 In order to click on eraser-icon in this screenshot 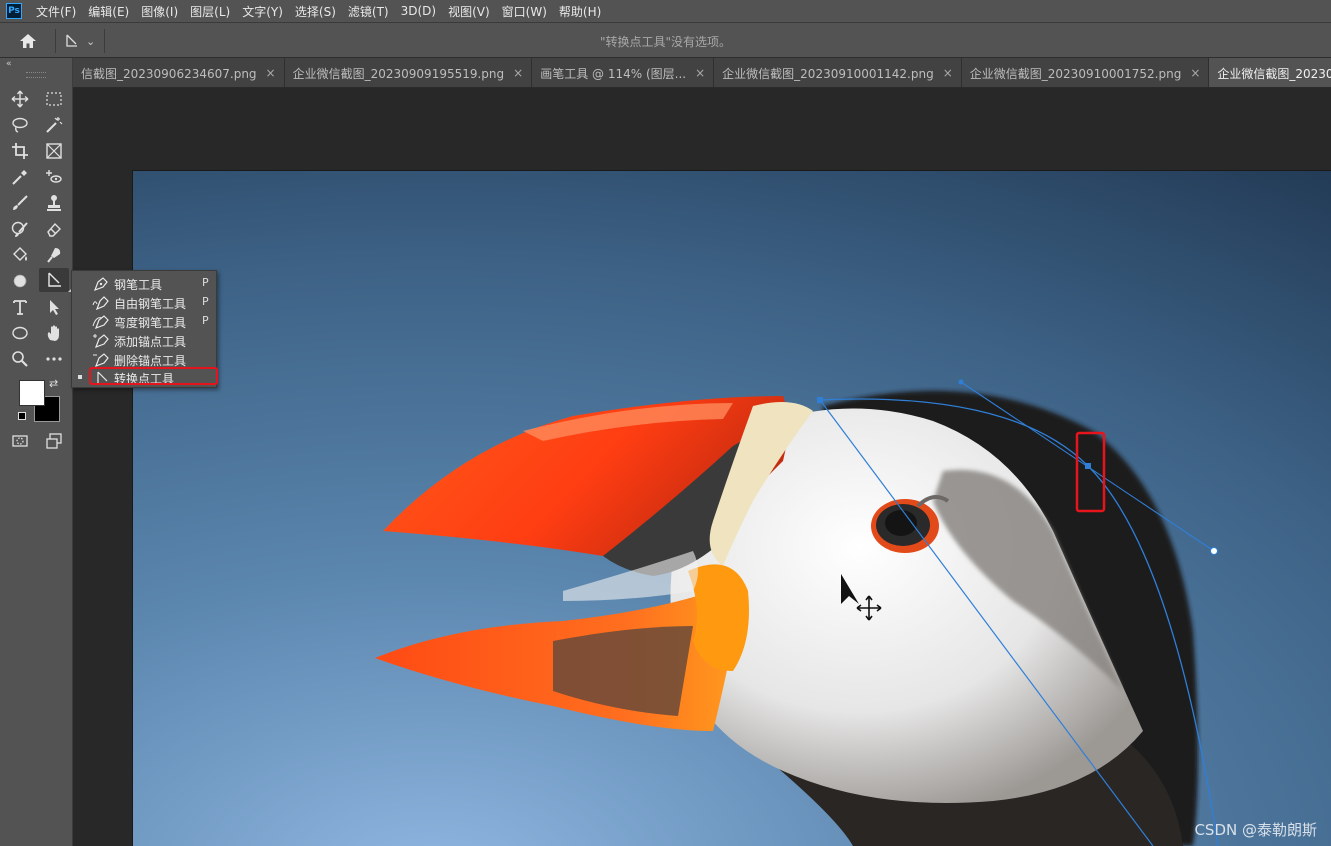, I will do `click(54, 229)`.